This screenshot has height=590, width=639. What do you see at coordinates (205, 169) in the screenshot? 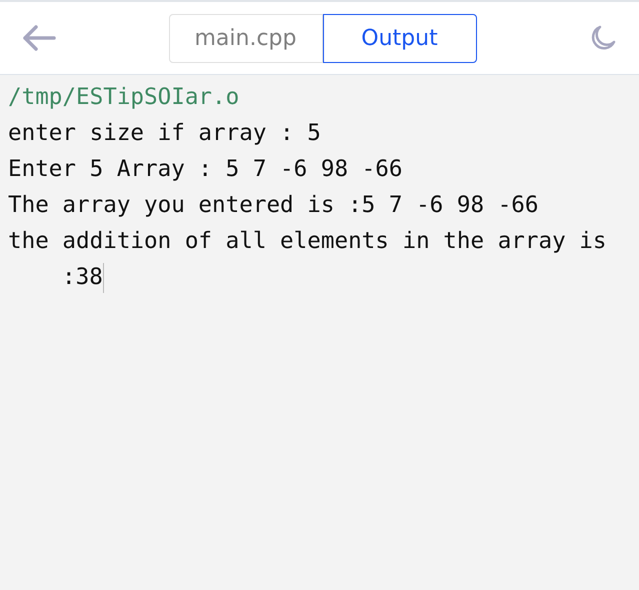
I see `output-line: Enter 5 Array : 5 7 -6 98 -66` at bounding box center [205, 169].